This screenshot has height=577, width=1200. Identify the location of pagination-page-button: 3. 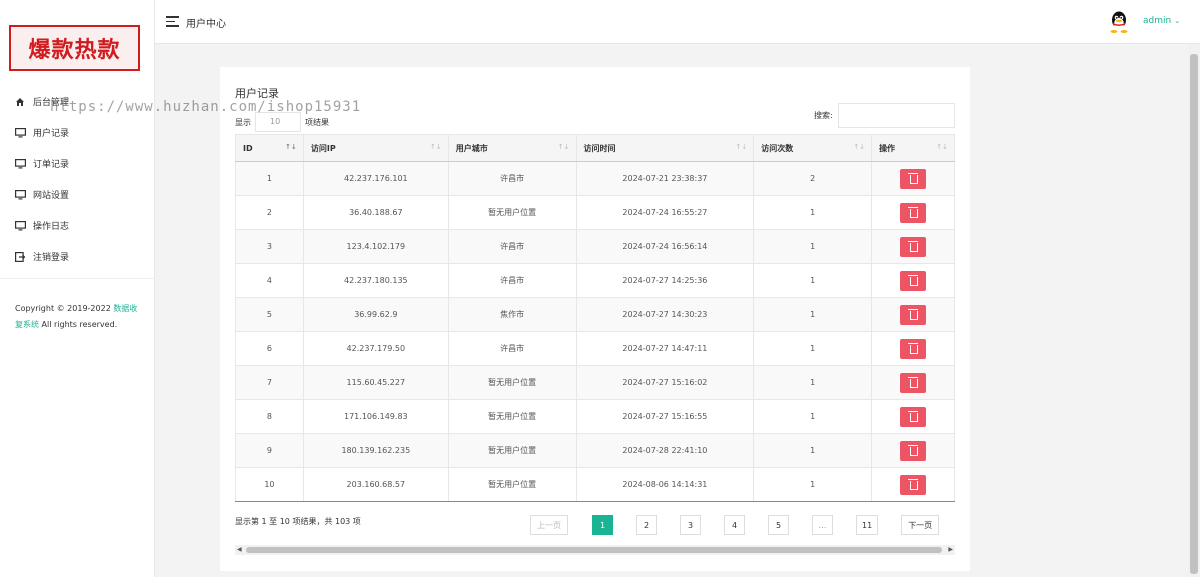
(690, 525).